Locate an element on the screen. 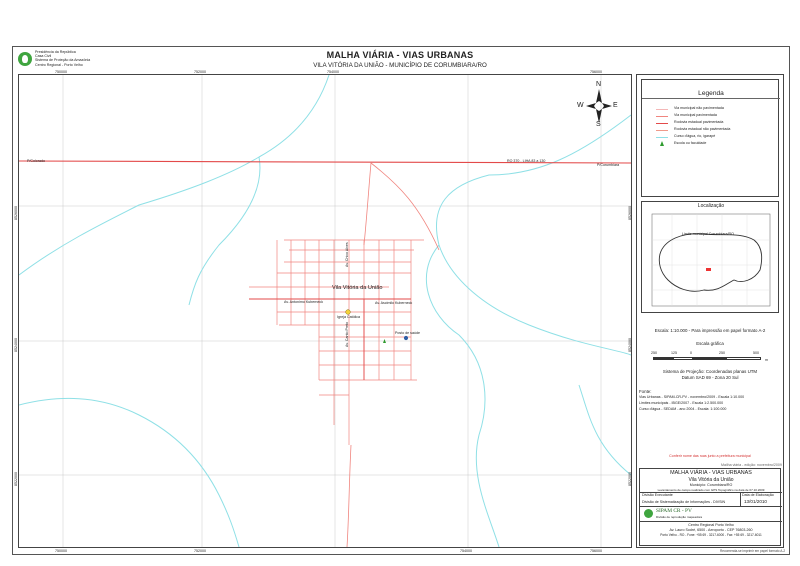 This screenshot has width=800, height=566. map-label-street-v1: Av. Chico Alves is located at coordinates (347, 254).